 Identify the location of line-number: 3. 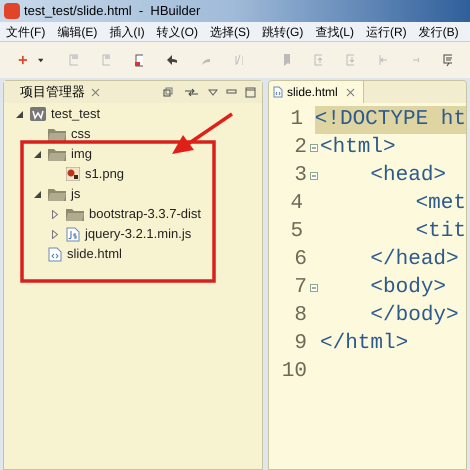
(300, 176).